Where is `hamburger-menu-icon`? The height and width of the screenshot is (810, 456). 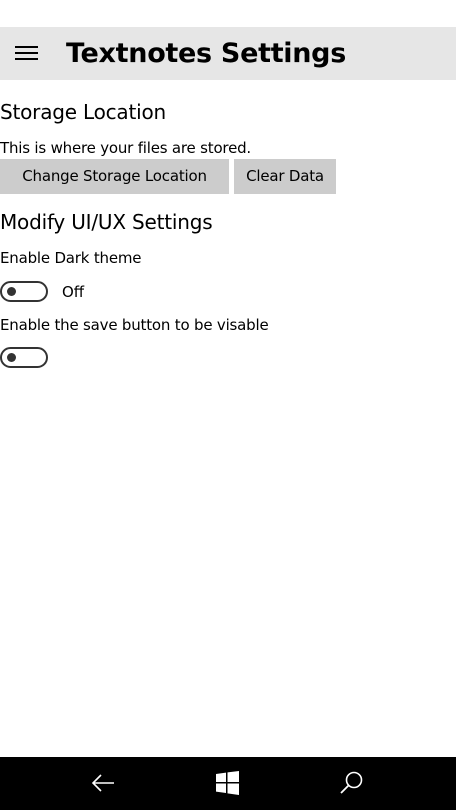
hamburger-menu-icon is located at coordinates (27, 54).